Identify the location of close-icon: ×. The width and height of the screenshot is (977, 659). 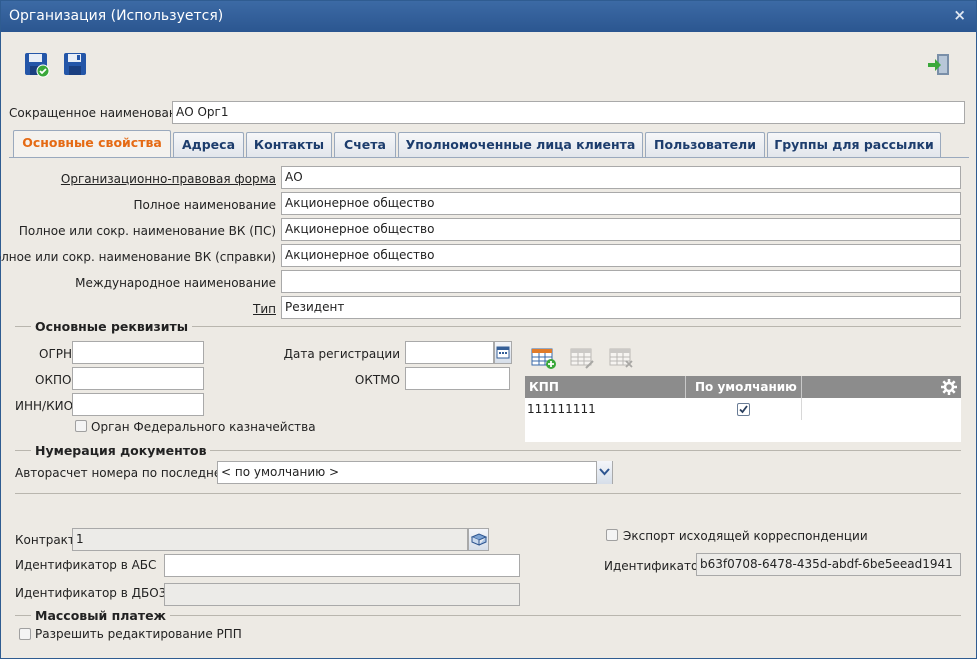
(959, 15).